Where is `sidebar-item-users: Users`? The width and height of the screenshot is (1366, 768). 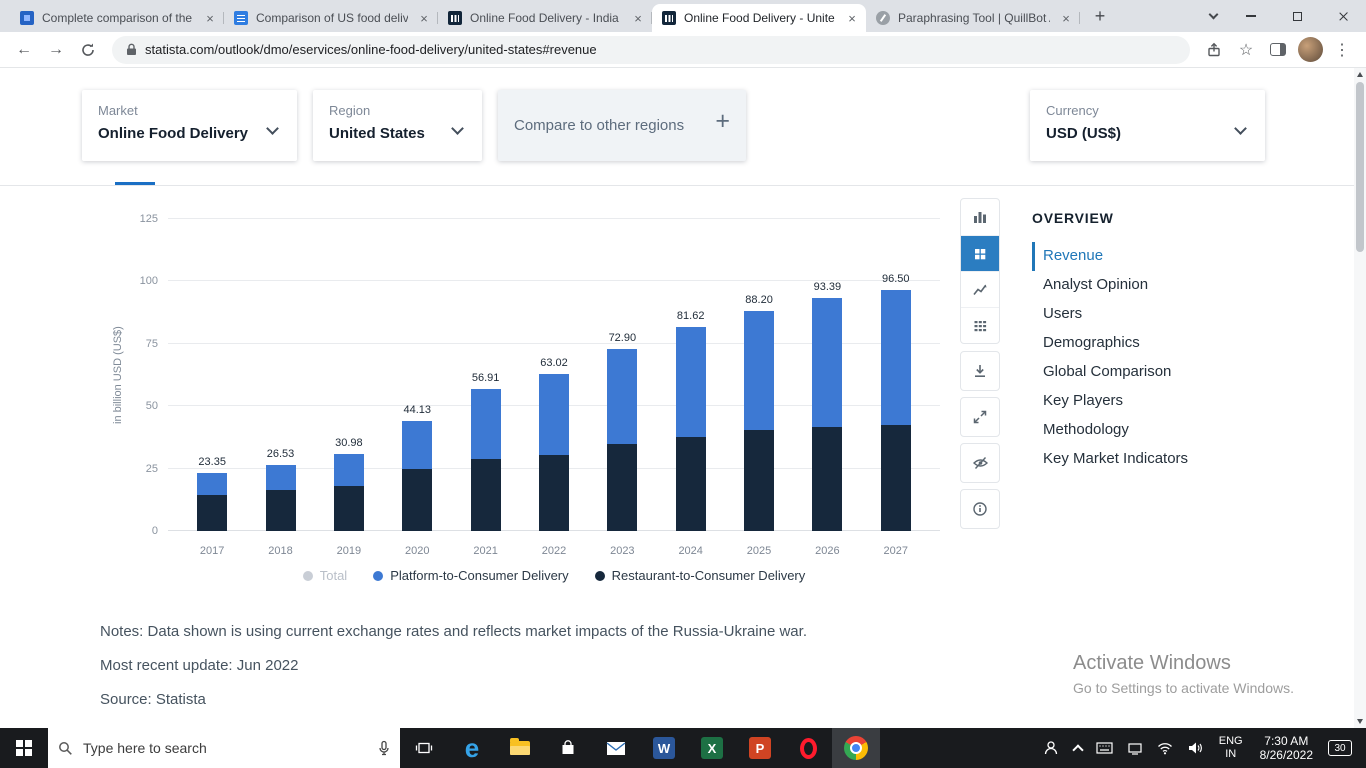 sidebar-item-users: Users is located at coordinates (1172, 314).